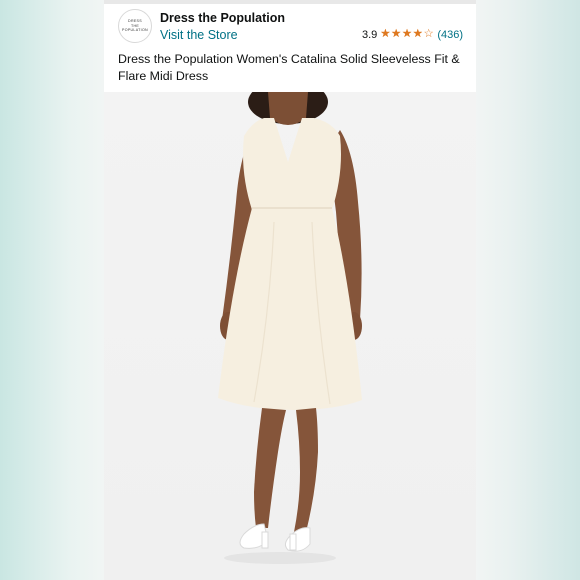  What do you see at coordinates (369, 35) in the screenshot?
I see `rating-value: 3.9` at bounding box center [369, 35].